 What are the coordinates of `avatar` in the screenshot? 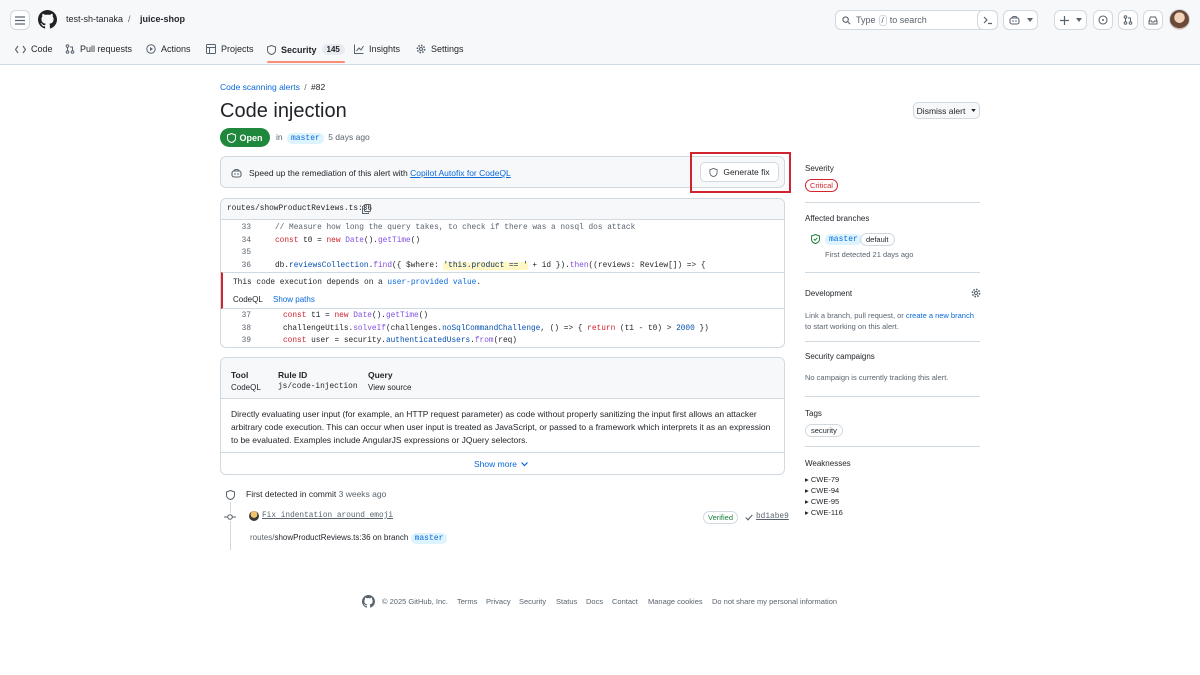 It's located at (1179, 19).